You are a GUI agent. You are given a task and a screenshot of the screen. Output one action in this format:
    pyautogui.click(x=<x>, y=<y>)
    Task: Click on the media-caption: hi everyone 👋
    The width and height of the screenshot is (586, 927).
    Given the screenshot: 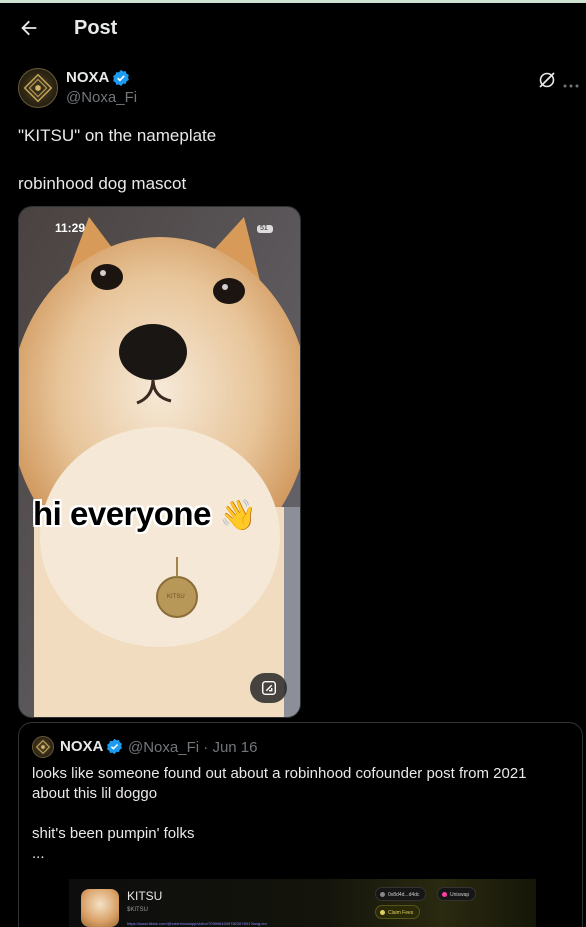 What is the action you would take?
    pyautogui.click(x=145, y=514)
    